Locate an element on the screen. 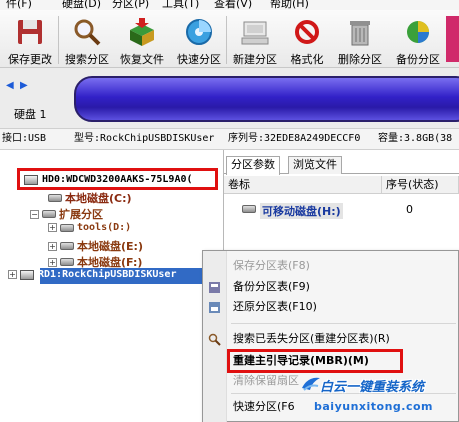  trash-icon is located at coordinates (360, 33).